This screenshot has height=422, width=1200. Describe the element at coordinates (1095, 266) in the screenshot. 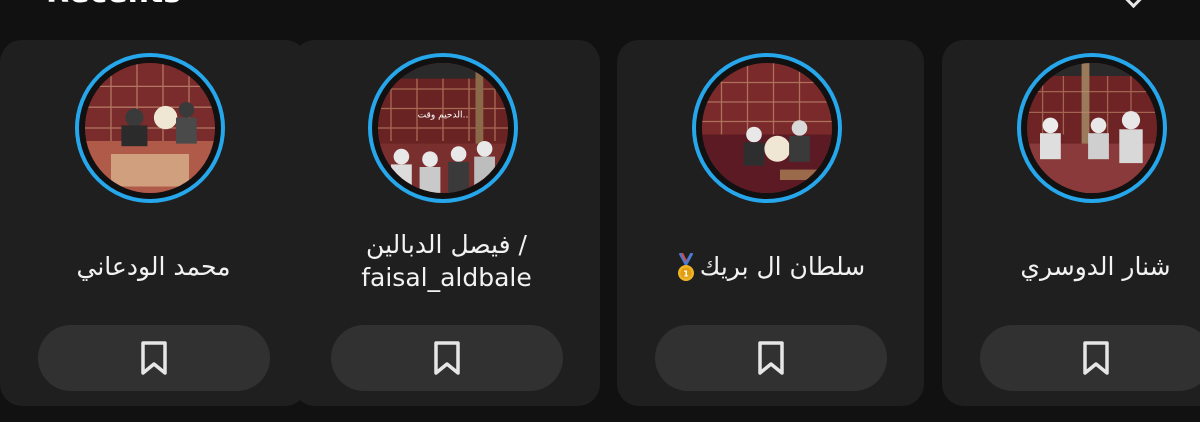

I see `profile-name: شنار الدوسري` at that location.